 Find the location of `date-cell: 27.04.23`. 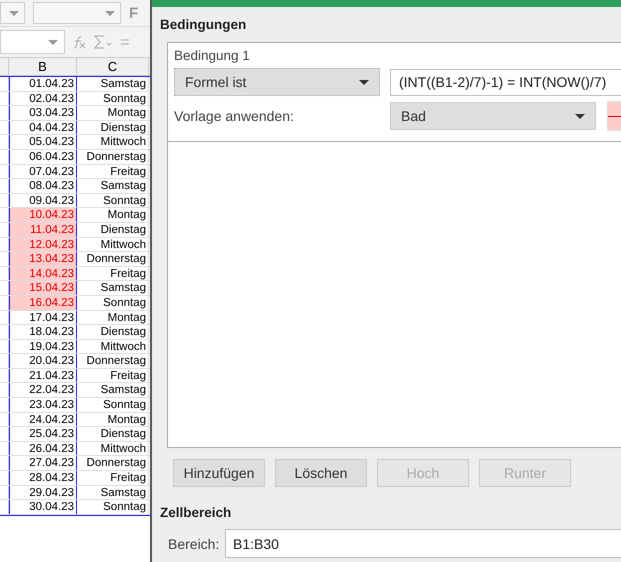

date-cell: 27.04.23 is located at coordinates (43, 463).